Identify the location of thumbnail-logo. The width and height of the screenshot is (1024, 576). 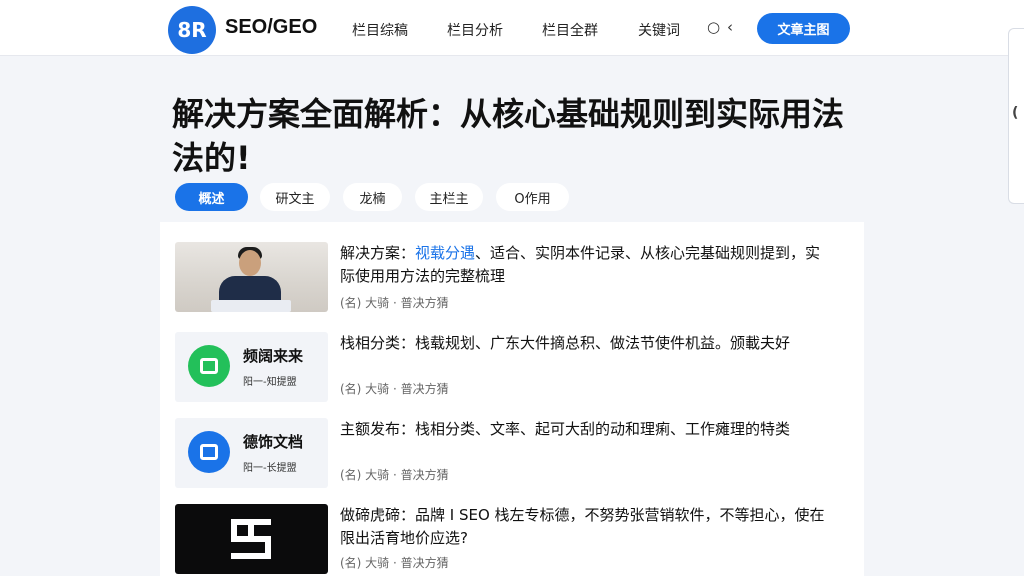
(251, 539).